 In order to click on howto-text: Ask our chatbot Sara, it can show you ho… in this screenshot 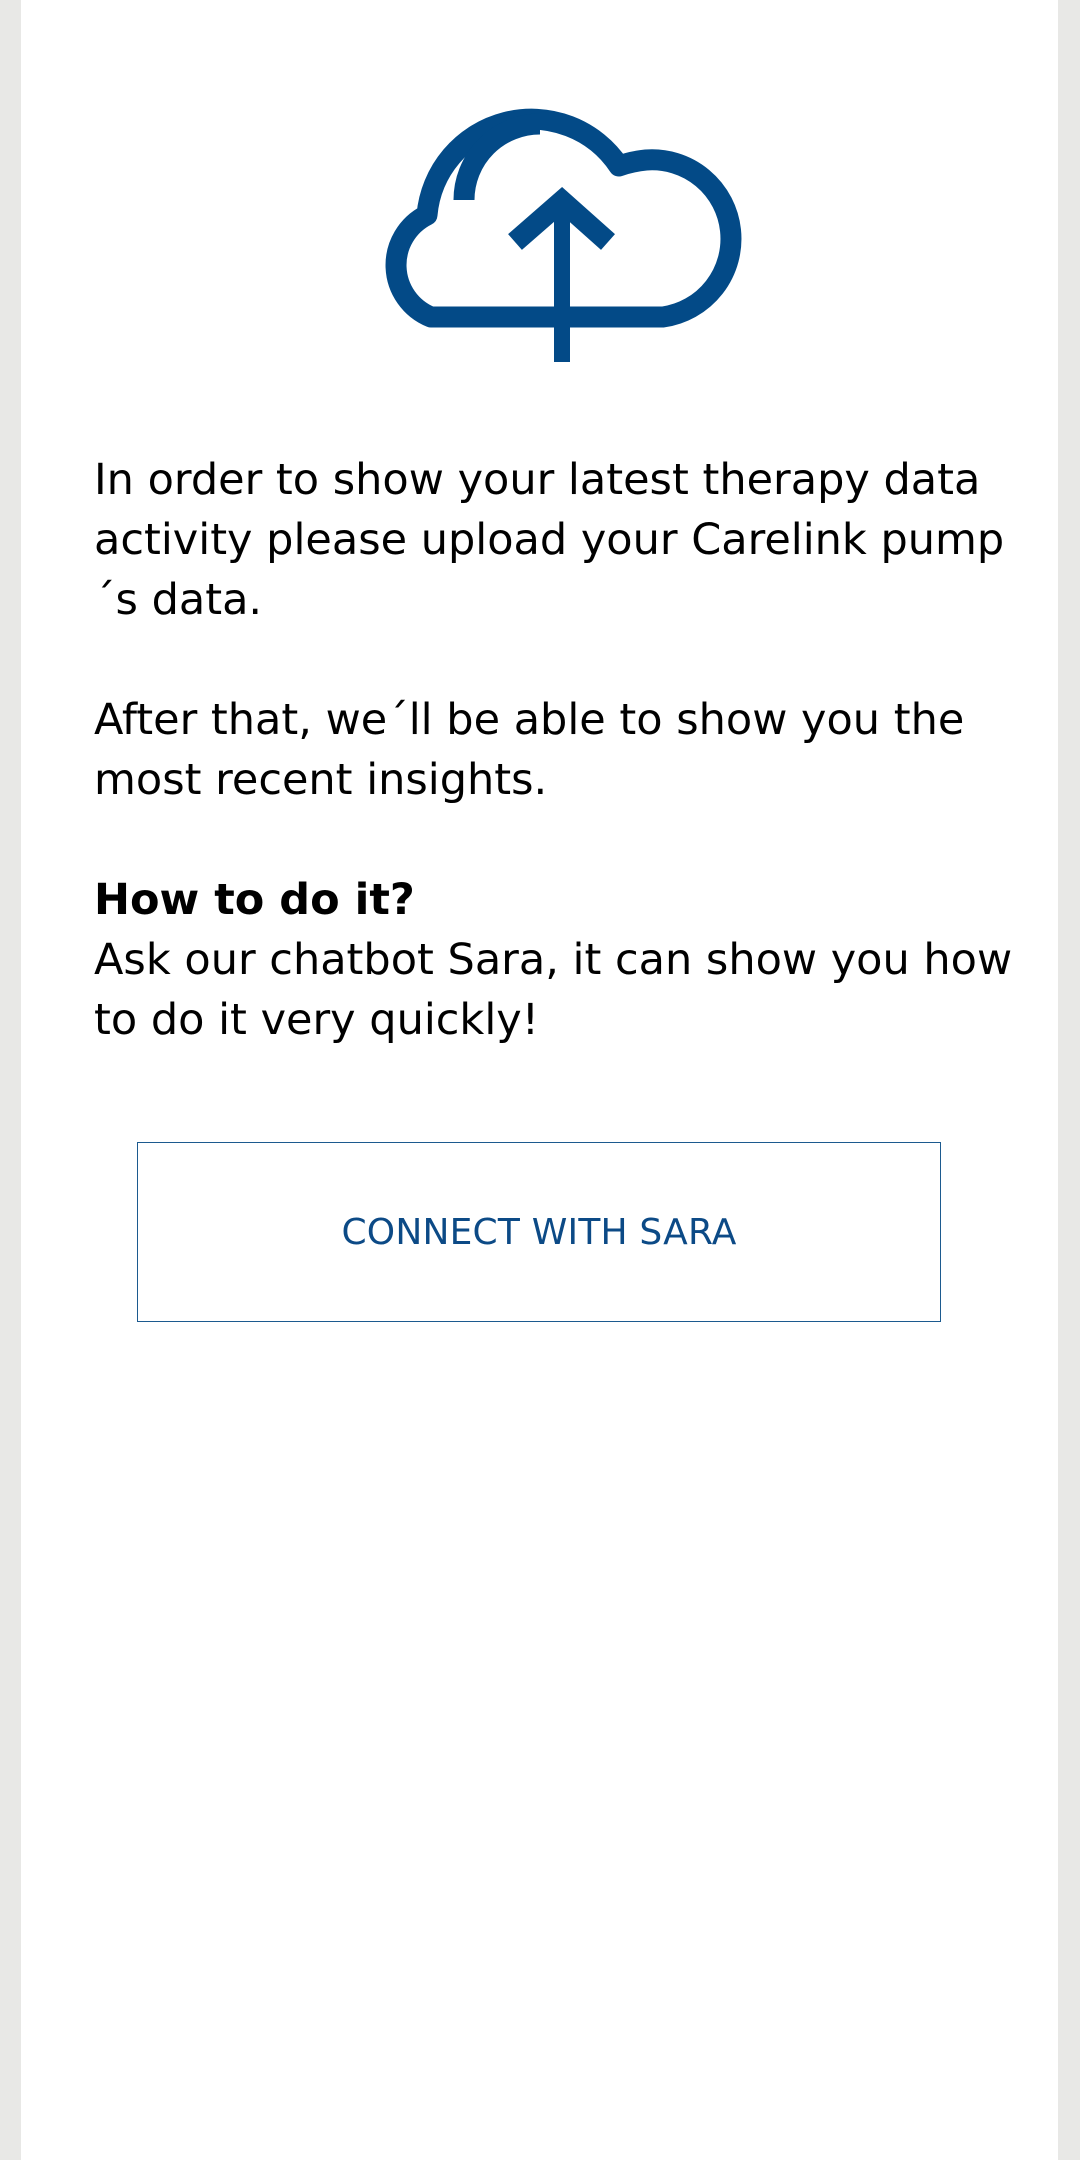, I will do `click(553, 990)`.